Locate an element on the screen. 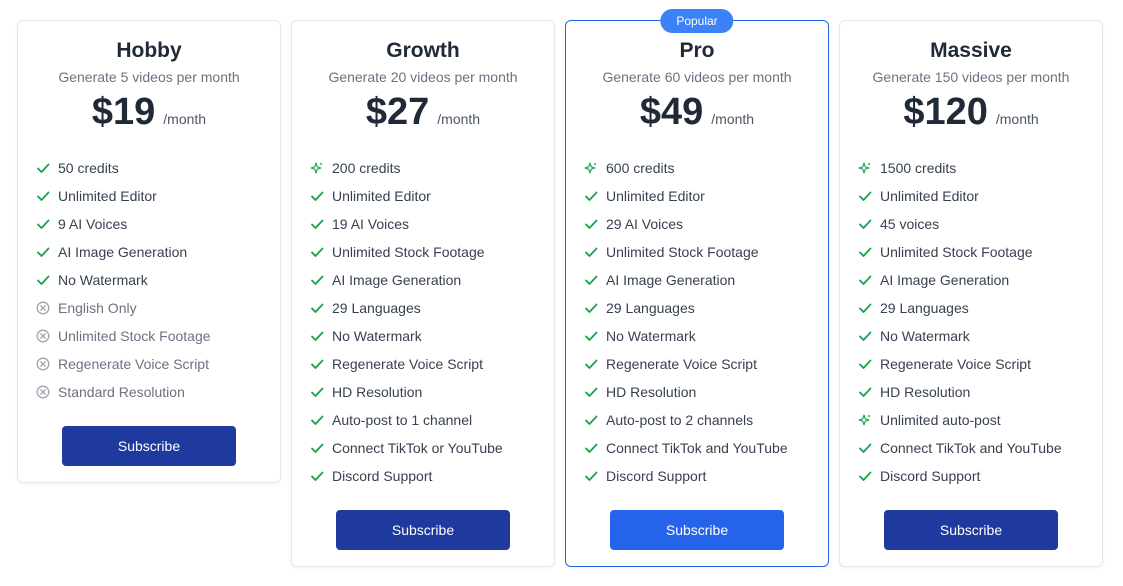  feature-label: Connect TikTok or YouTube is located at coordinates (417, 448).